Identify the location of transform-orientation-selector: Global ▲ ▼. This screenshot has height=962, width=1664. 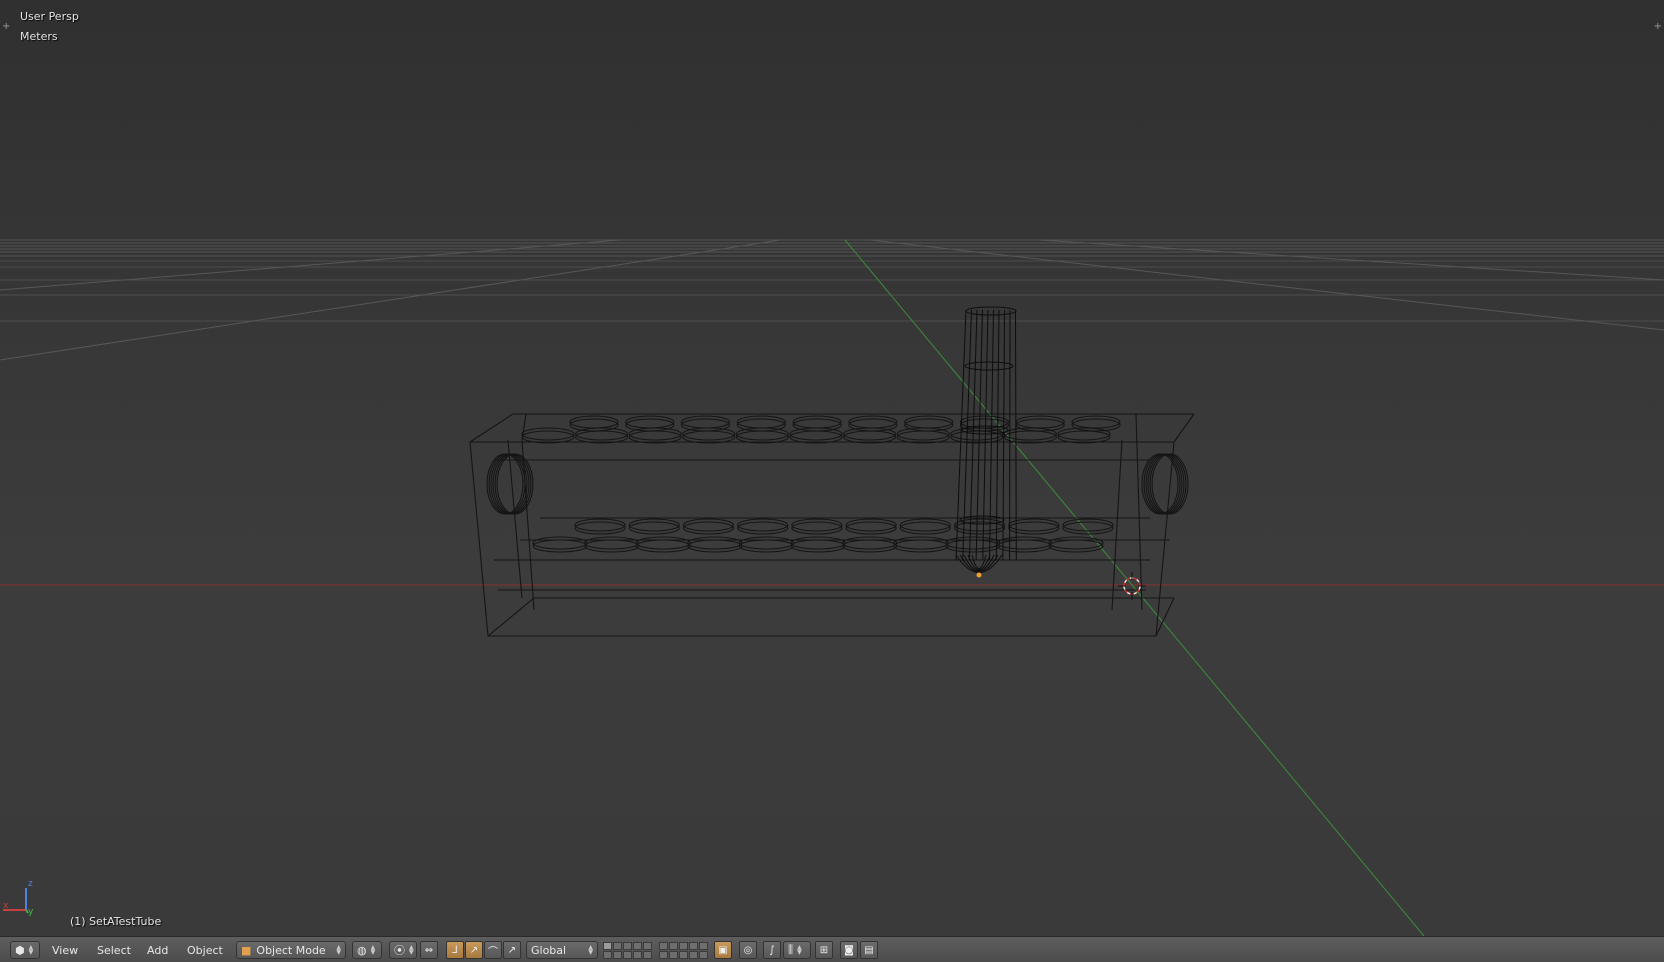
(562, 950).